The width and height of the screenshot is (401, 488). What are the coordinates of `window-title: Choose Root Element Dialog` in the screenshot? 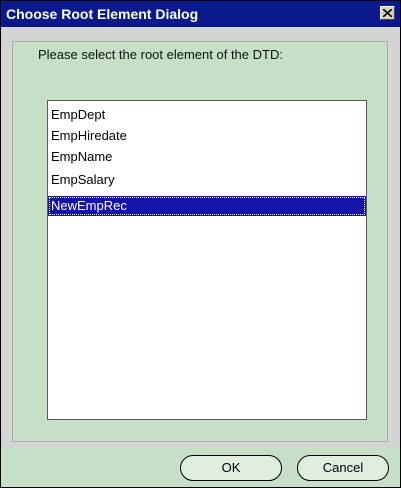 It's located at (102, 14).